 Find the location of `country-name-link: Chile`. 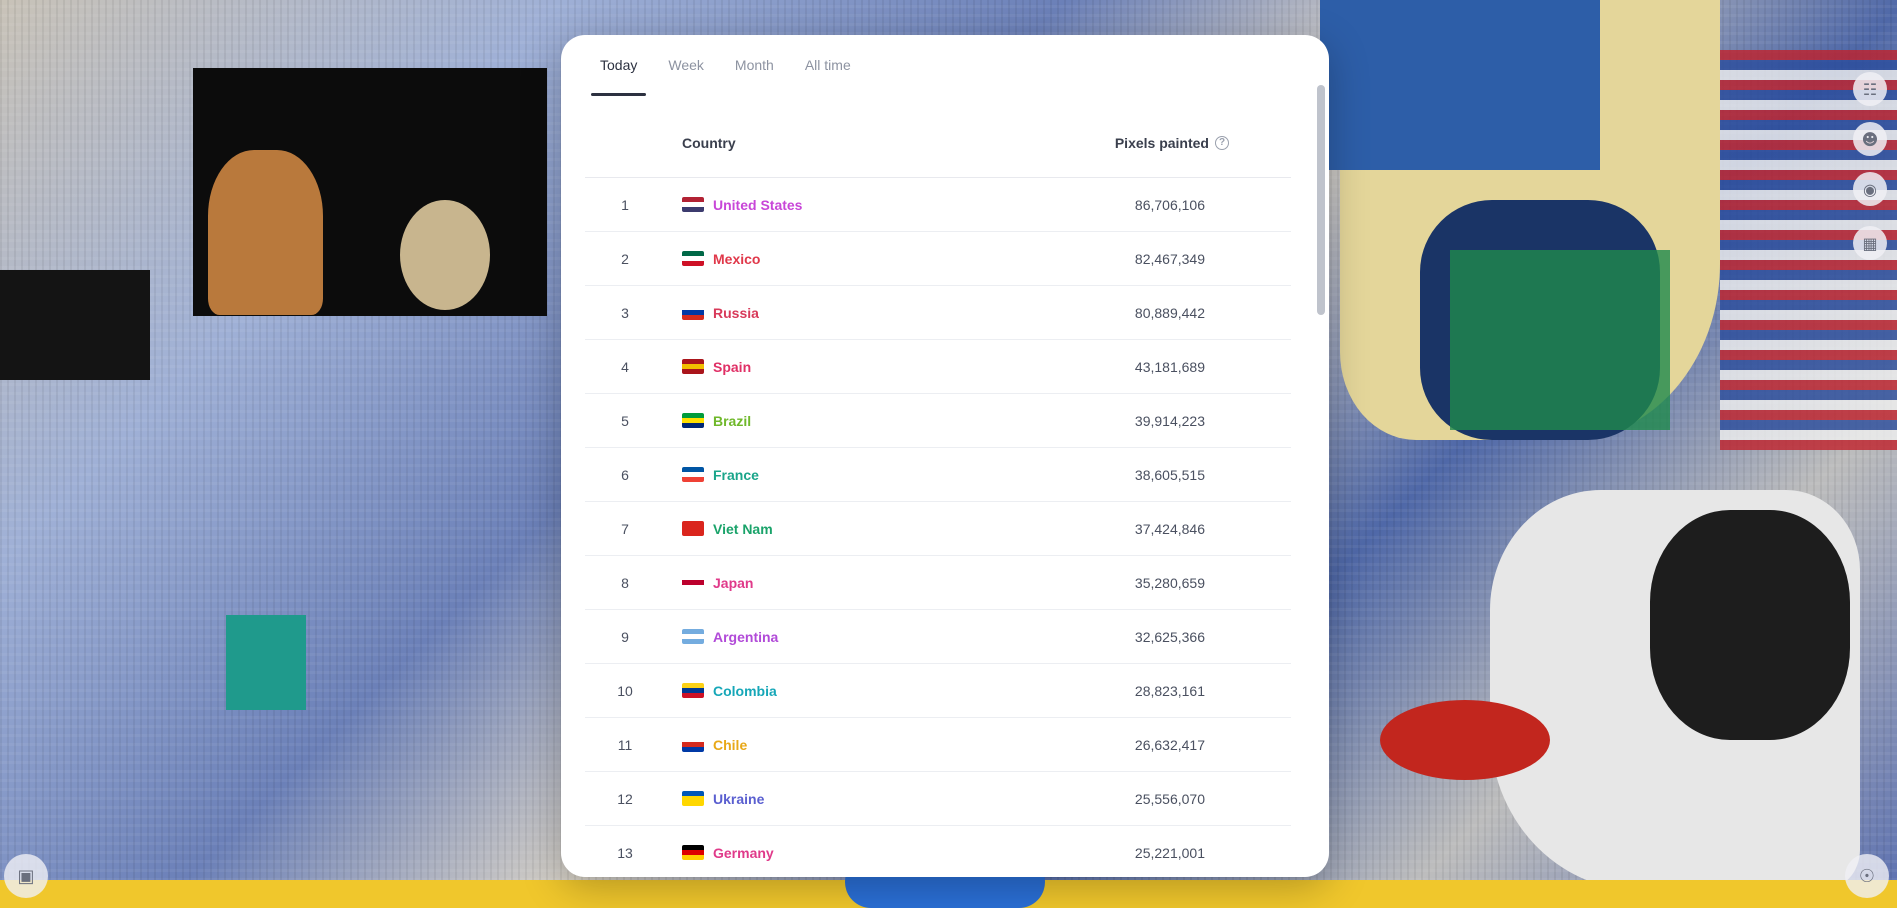

country-name-link: Chile is located at coordinates (730, 745).